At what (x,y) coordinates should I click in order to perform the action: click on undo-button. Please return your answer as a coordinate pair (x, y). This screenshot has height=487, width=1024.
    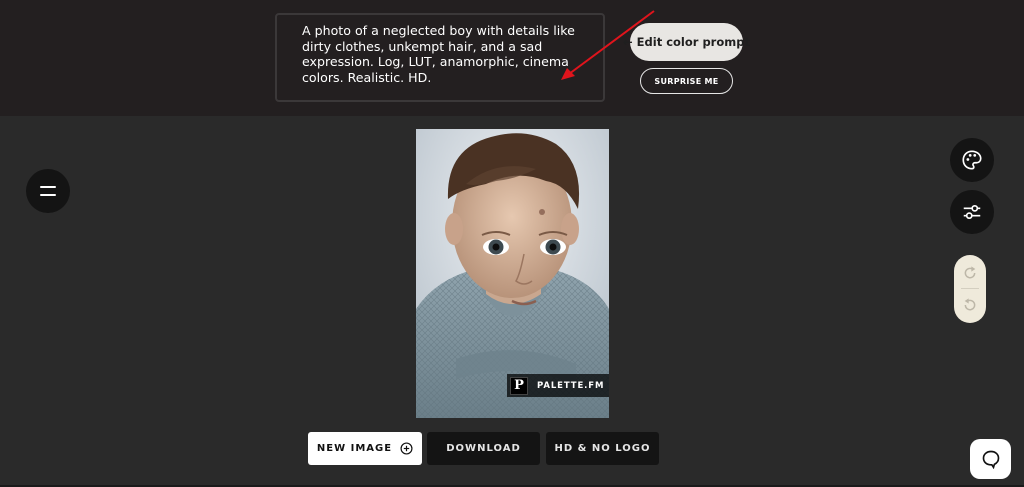
    Looking at the image, I should click on (970, 305).